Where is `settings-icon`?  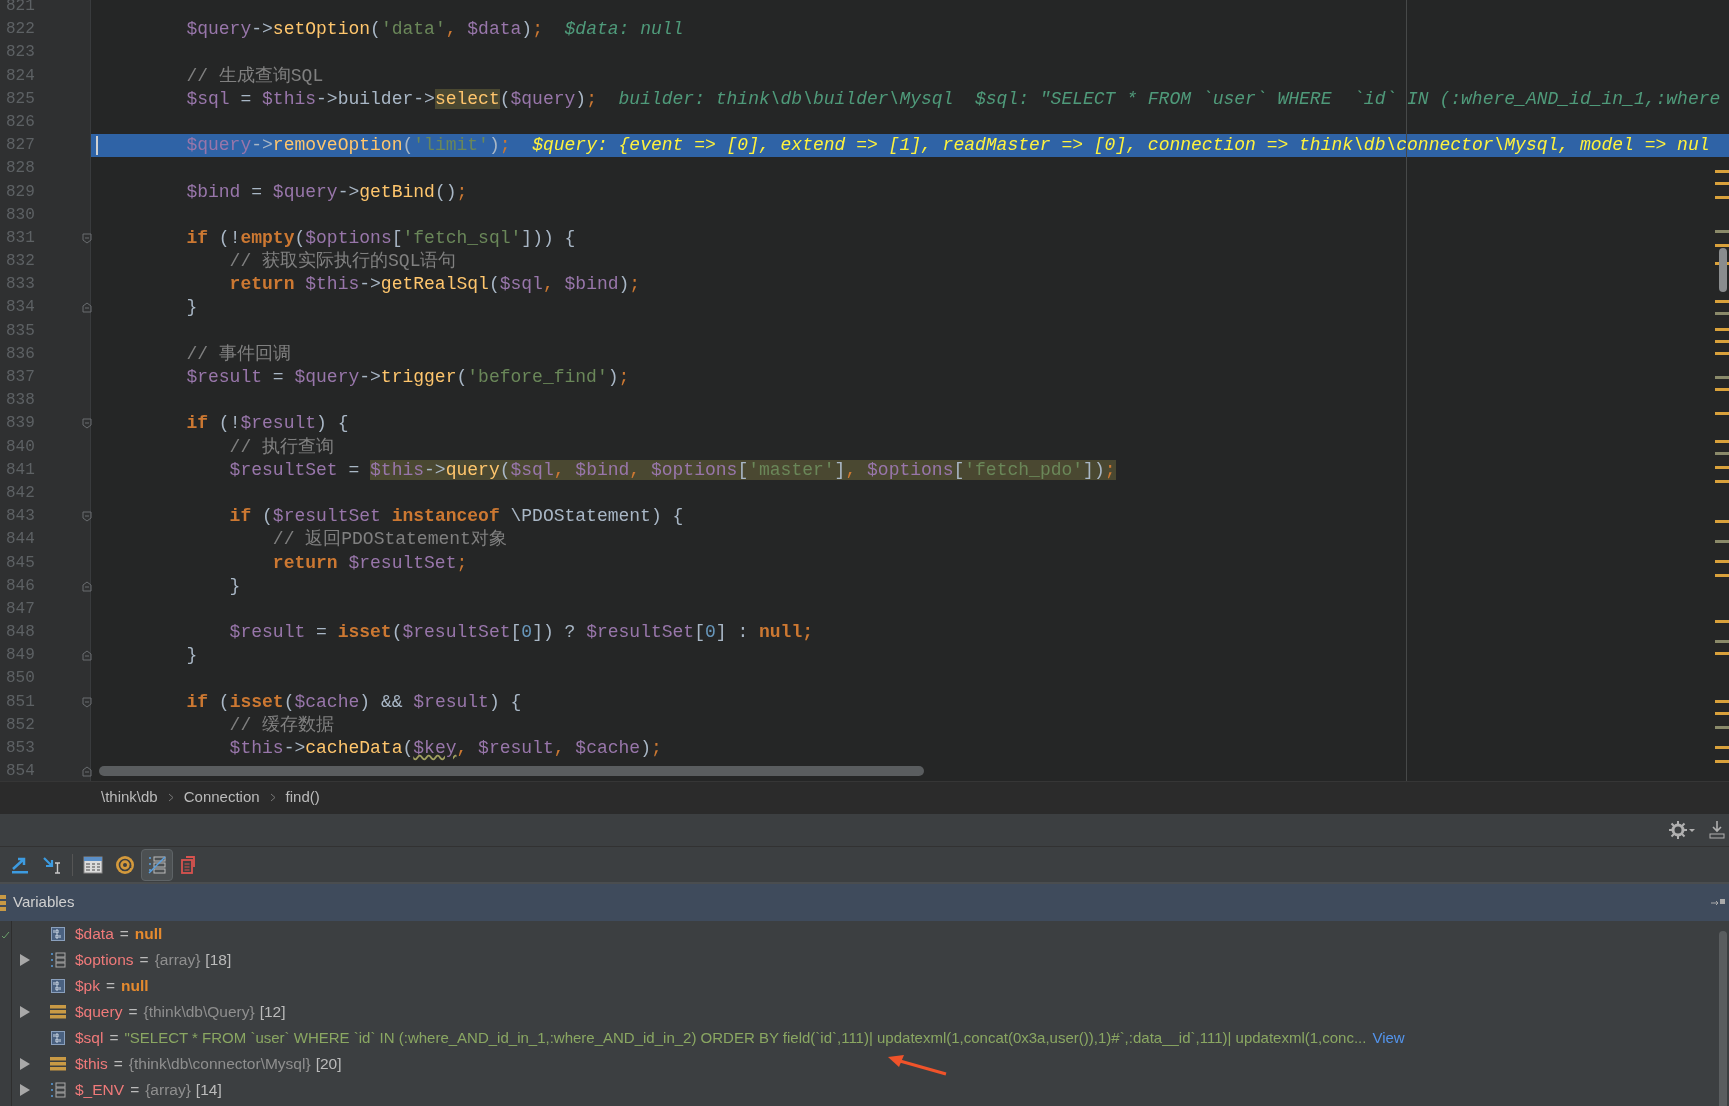
settings-icon is located at coordinates (1682, 830).